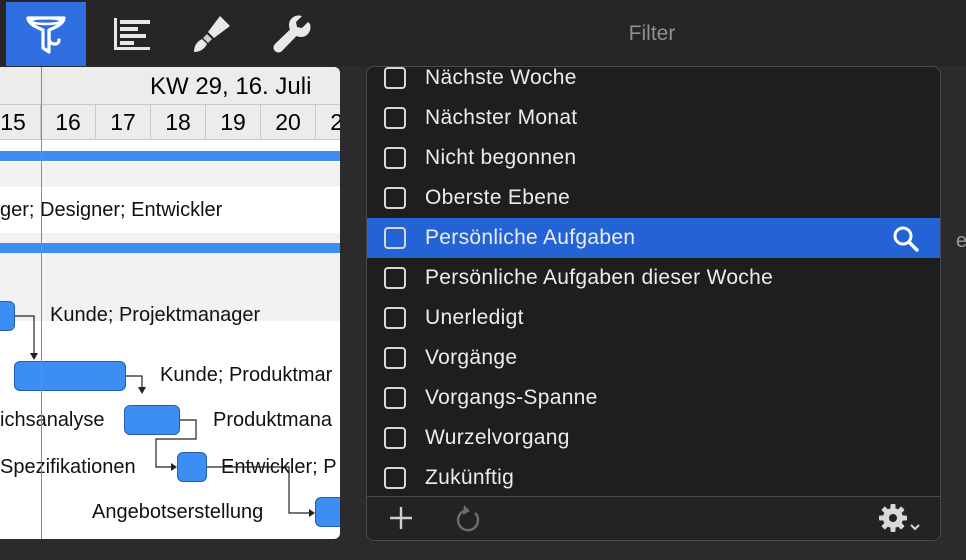 This screenshot has width=966, height=560. I want to click on filter-panel-title: Filter, so click(652, 33).